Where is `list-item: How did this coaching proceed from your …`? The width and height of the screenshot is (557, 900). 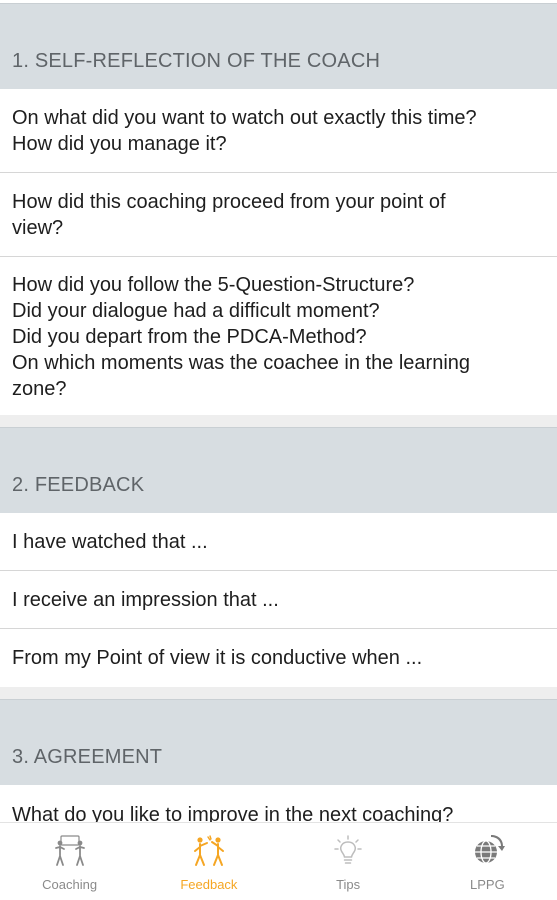
list-item: How did this coaching proceed from your … is located at coordinates (278, 215).